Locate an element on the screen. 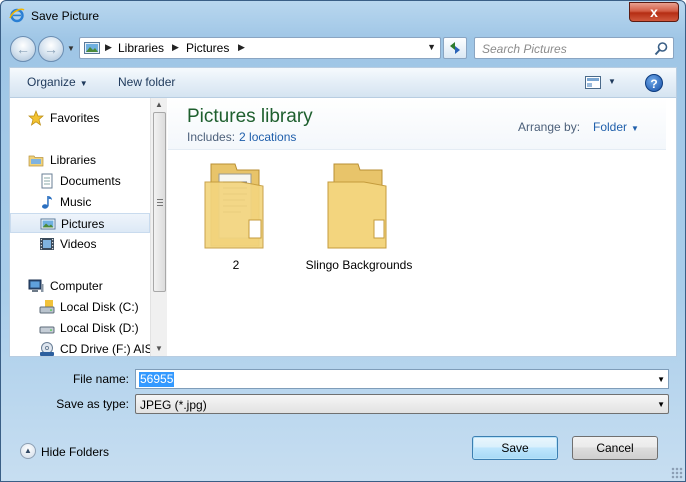  nav-item-pictures: Pictures is located at coordinates (80, 223).